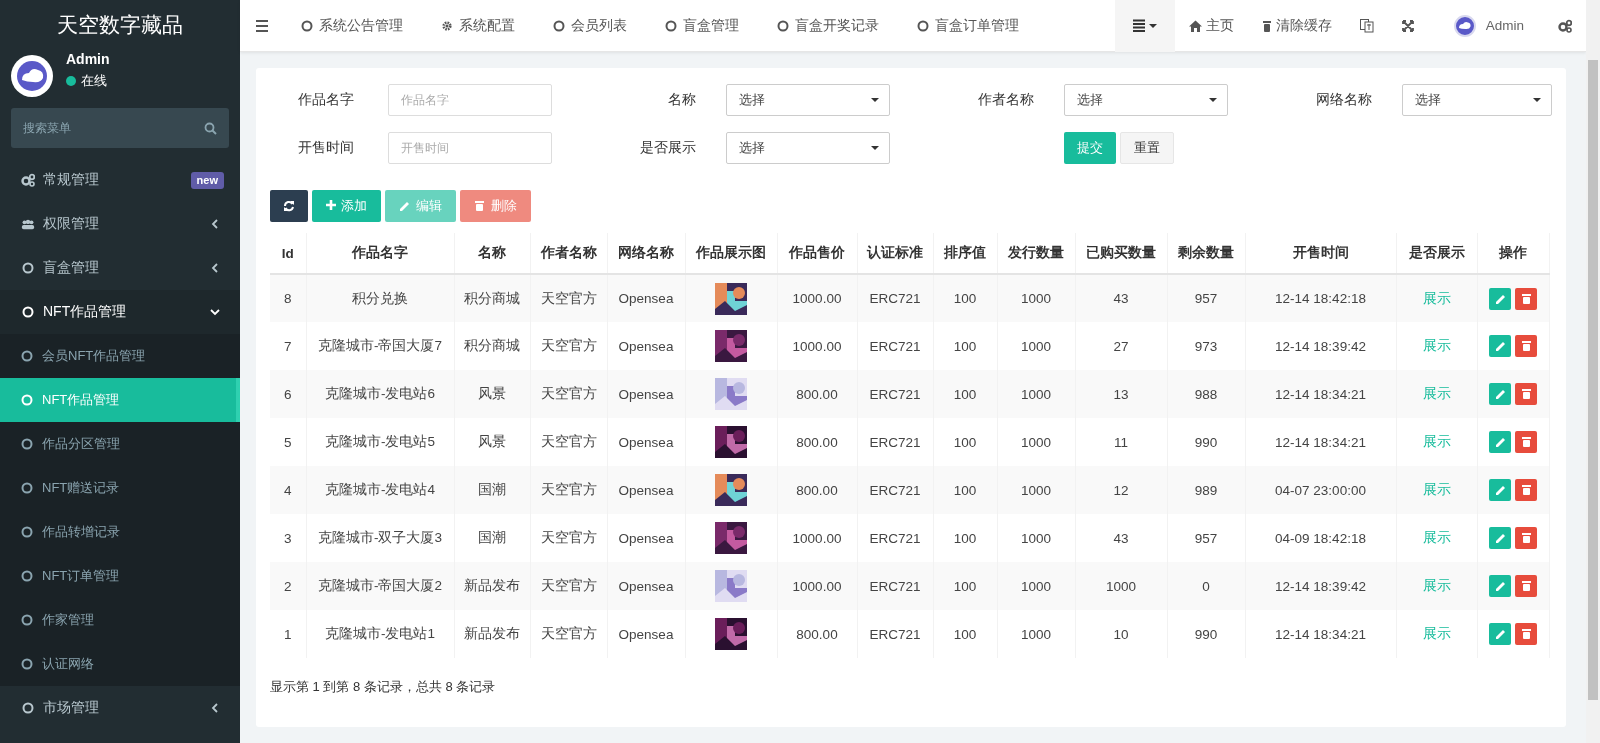 This screenshot has height=743, width=1600. What do you see at coordinates (1366, 25) in the screenshot?
I see `translate-icon` at bounding box center [1366, 25].